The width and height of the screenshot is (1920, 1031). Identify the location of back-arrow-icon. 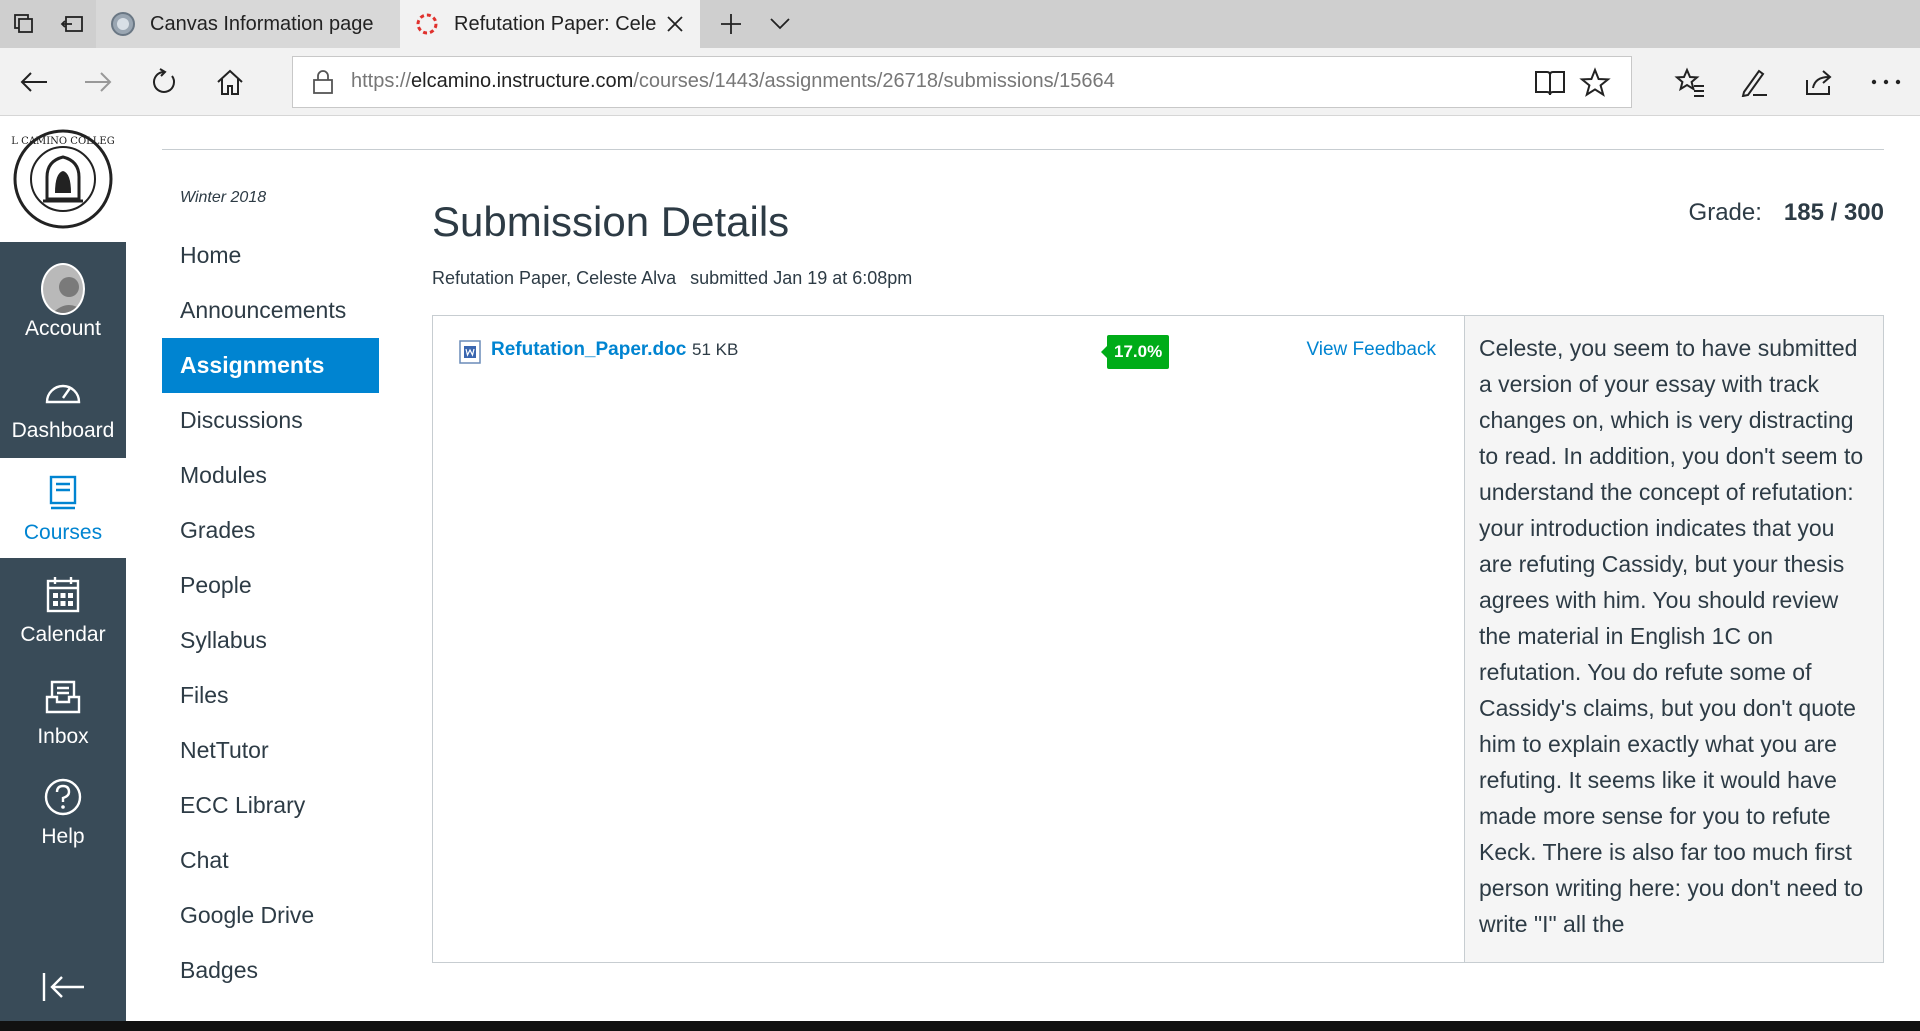
(34, 82).